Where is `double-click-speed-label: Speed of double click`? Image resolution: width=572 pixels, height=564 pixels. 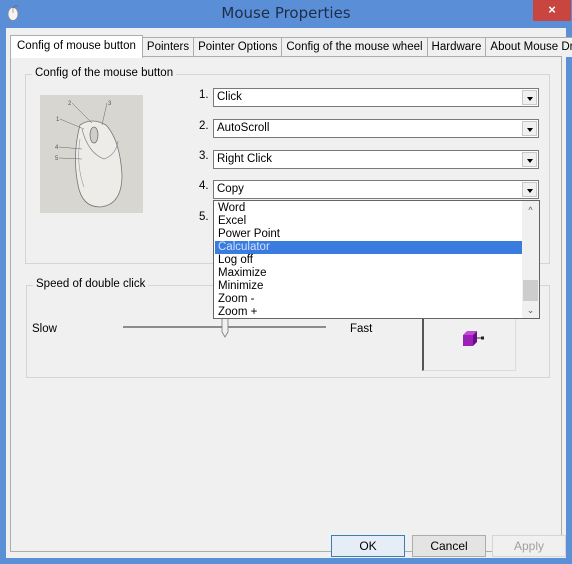
double-click-speed-label: Speed of double click is located at coordinates (91, 284).